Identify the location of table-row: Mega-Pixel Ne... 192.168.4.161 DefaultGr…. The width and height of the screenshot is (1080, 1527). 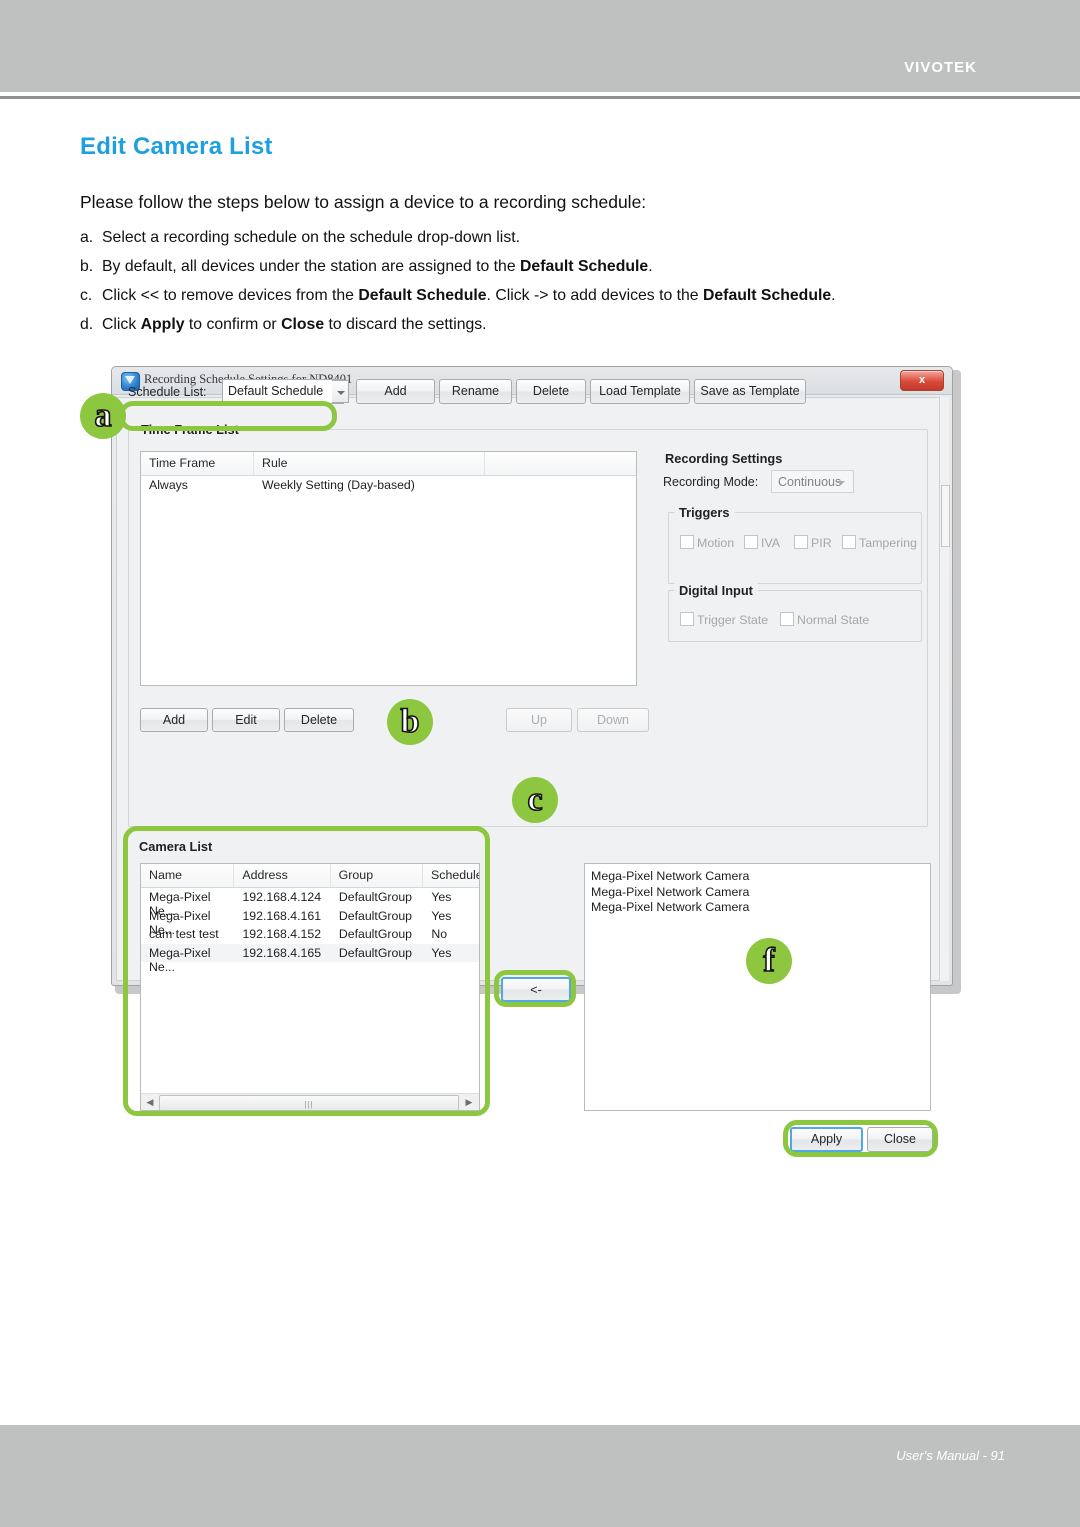
(310, 922).